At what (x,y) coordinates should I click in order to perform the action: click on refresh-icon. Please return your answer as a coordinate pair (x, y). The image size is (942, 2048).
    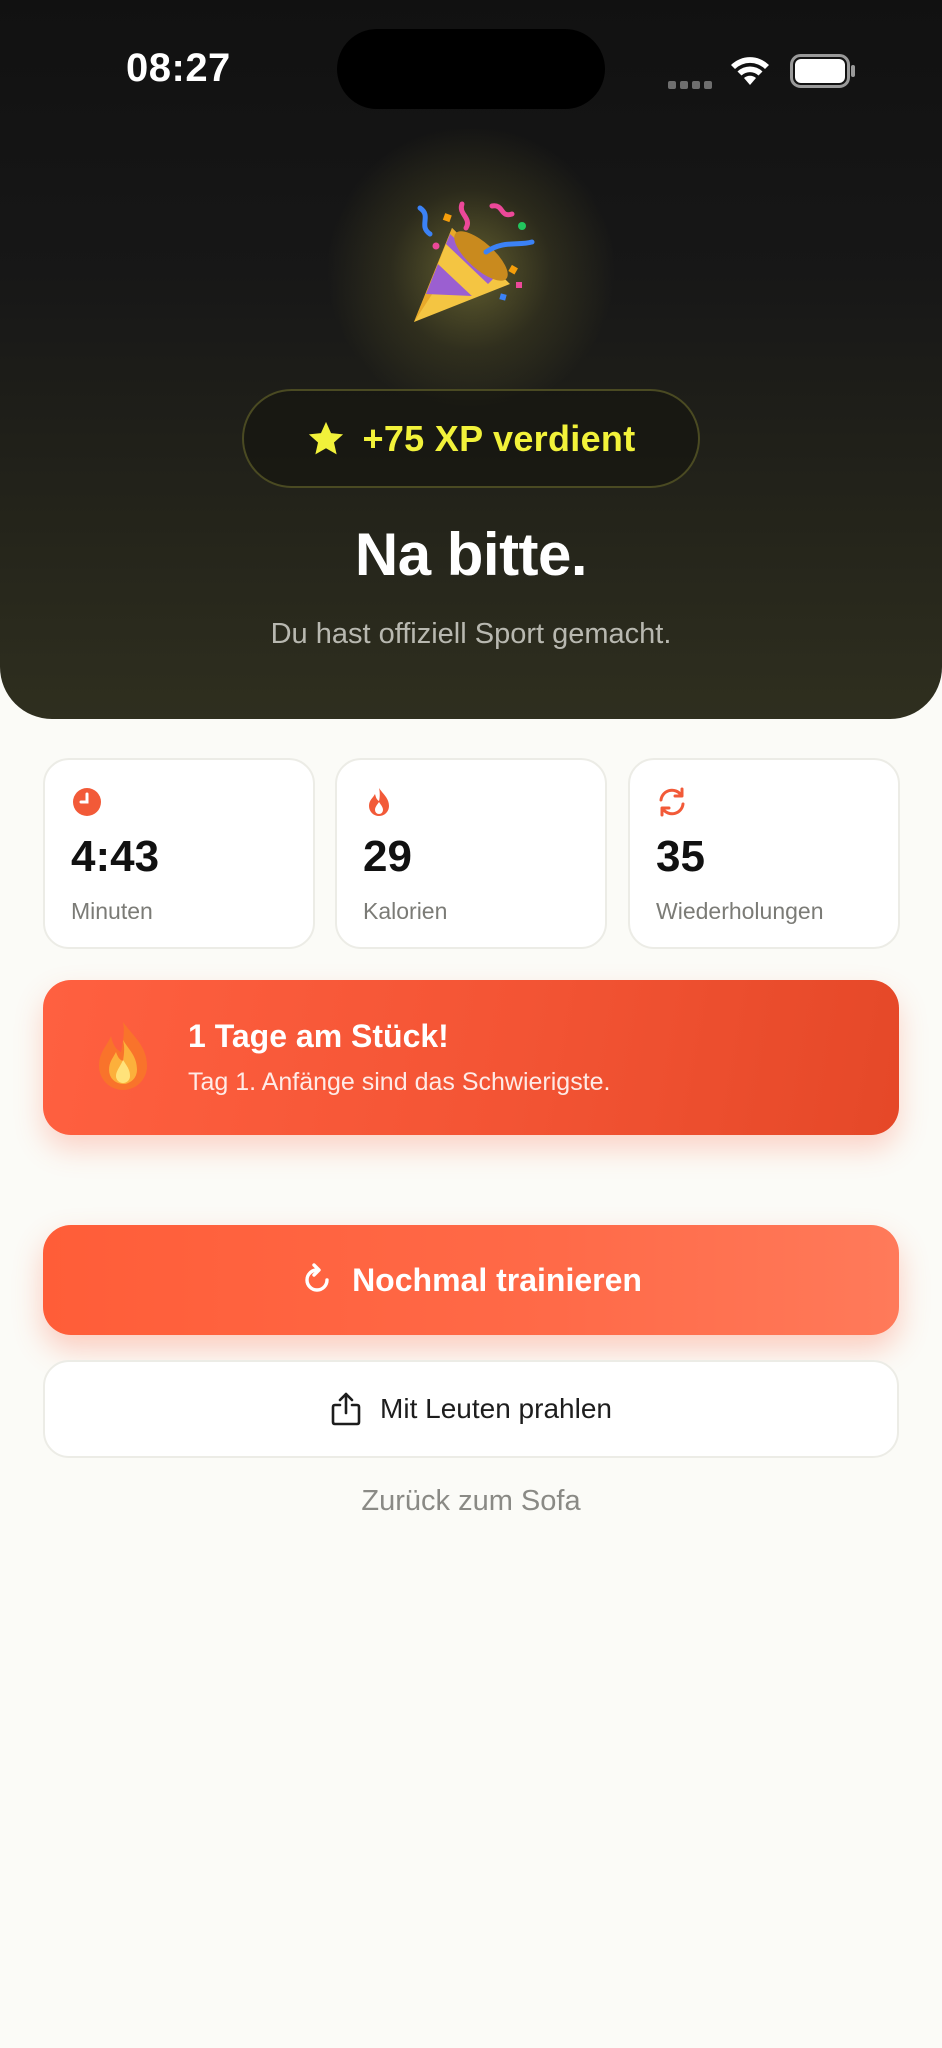
    Looking at the image, I should click on (317, 1277).